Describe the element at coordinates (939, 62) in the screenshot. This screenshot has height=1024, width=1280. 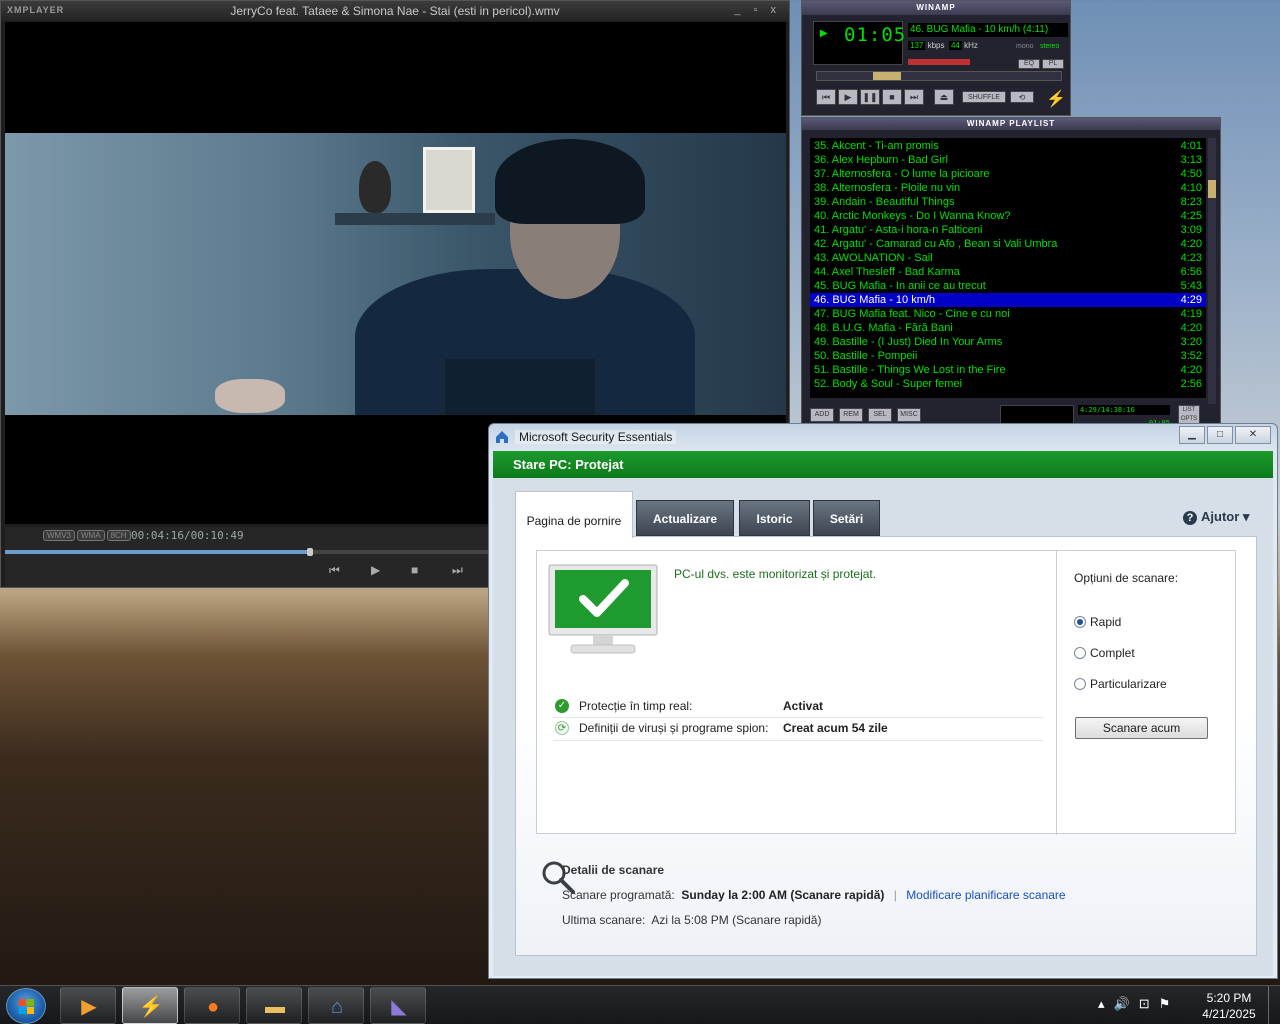
I see `volume-slider` at that location.